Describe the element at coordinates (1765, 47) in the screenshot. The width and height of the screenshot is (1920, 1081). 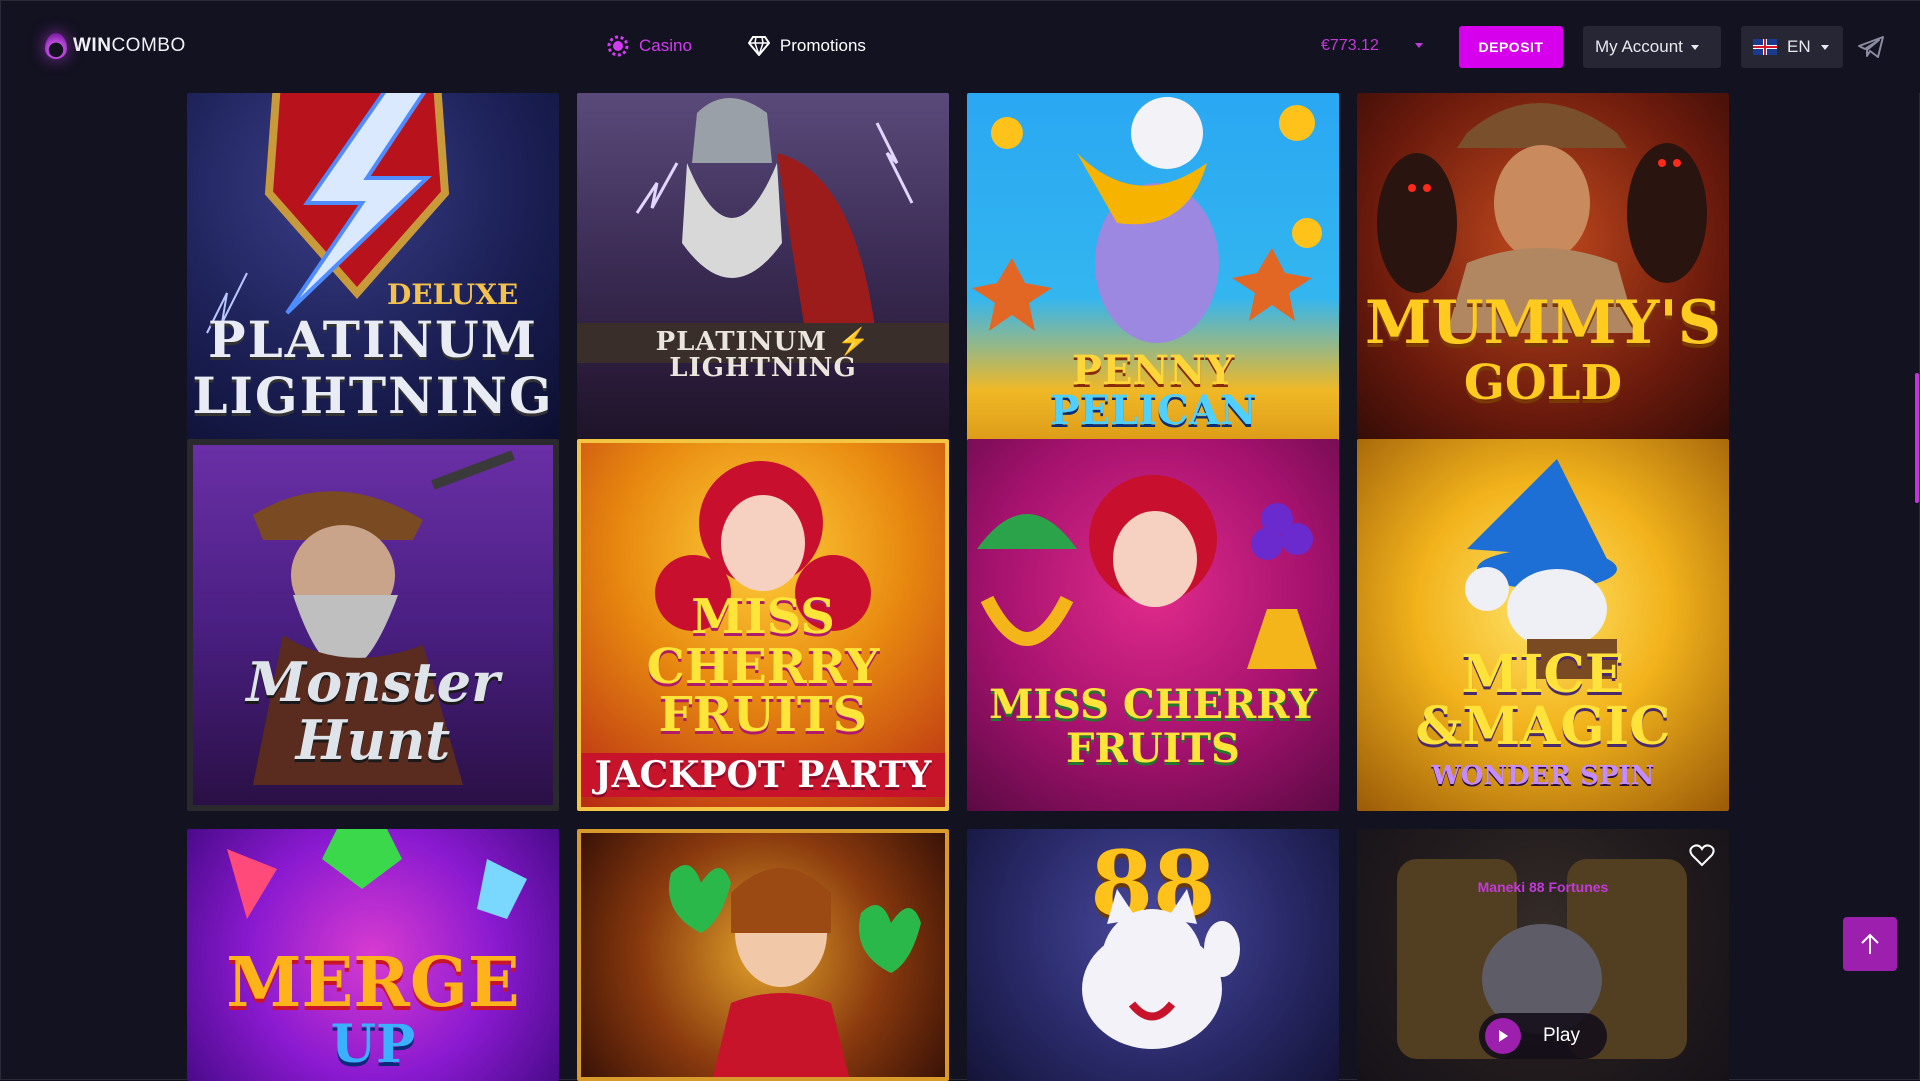
I see `uk-flag-icon` at that location.